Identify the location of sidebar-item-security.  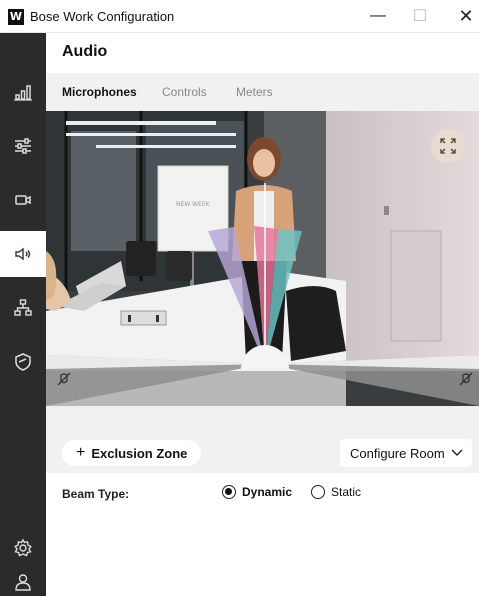
(23, 362).